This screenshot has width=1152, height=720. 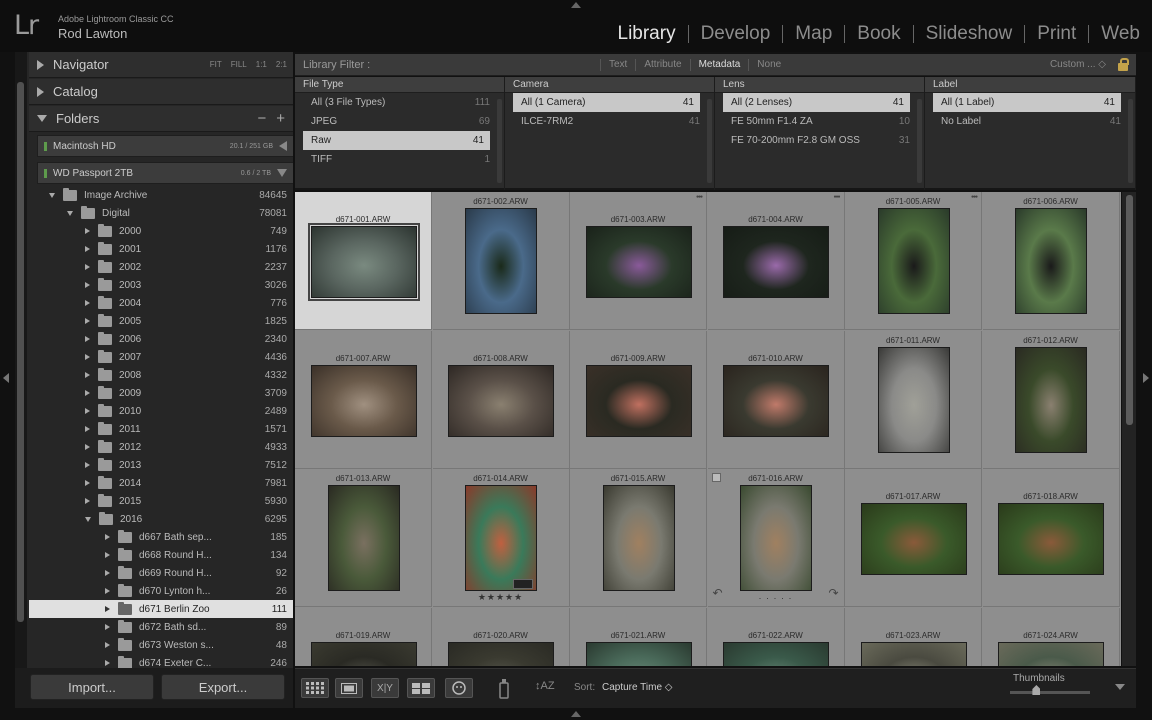 I want to click on module-web: Web, so click(x=1120, y=34).